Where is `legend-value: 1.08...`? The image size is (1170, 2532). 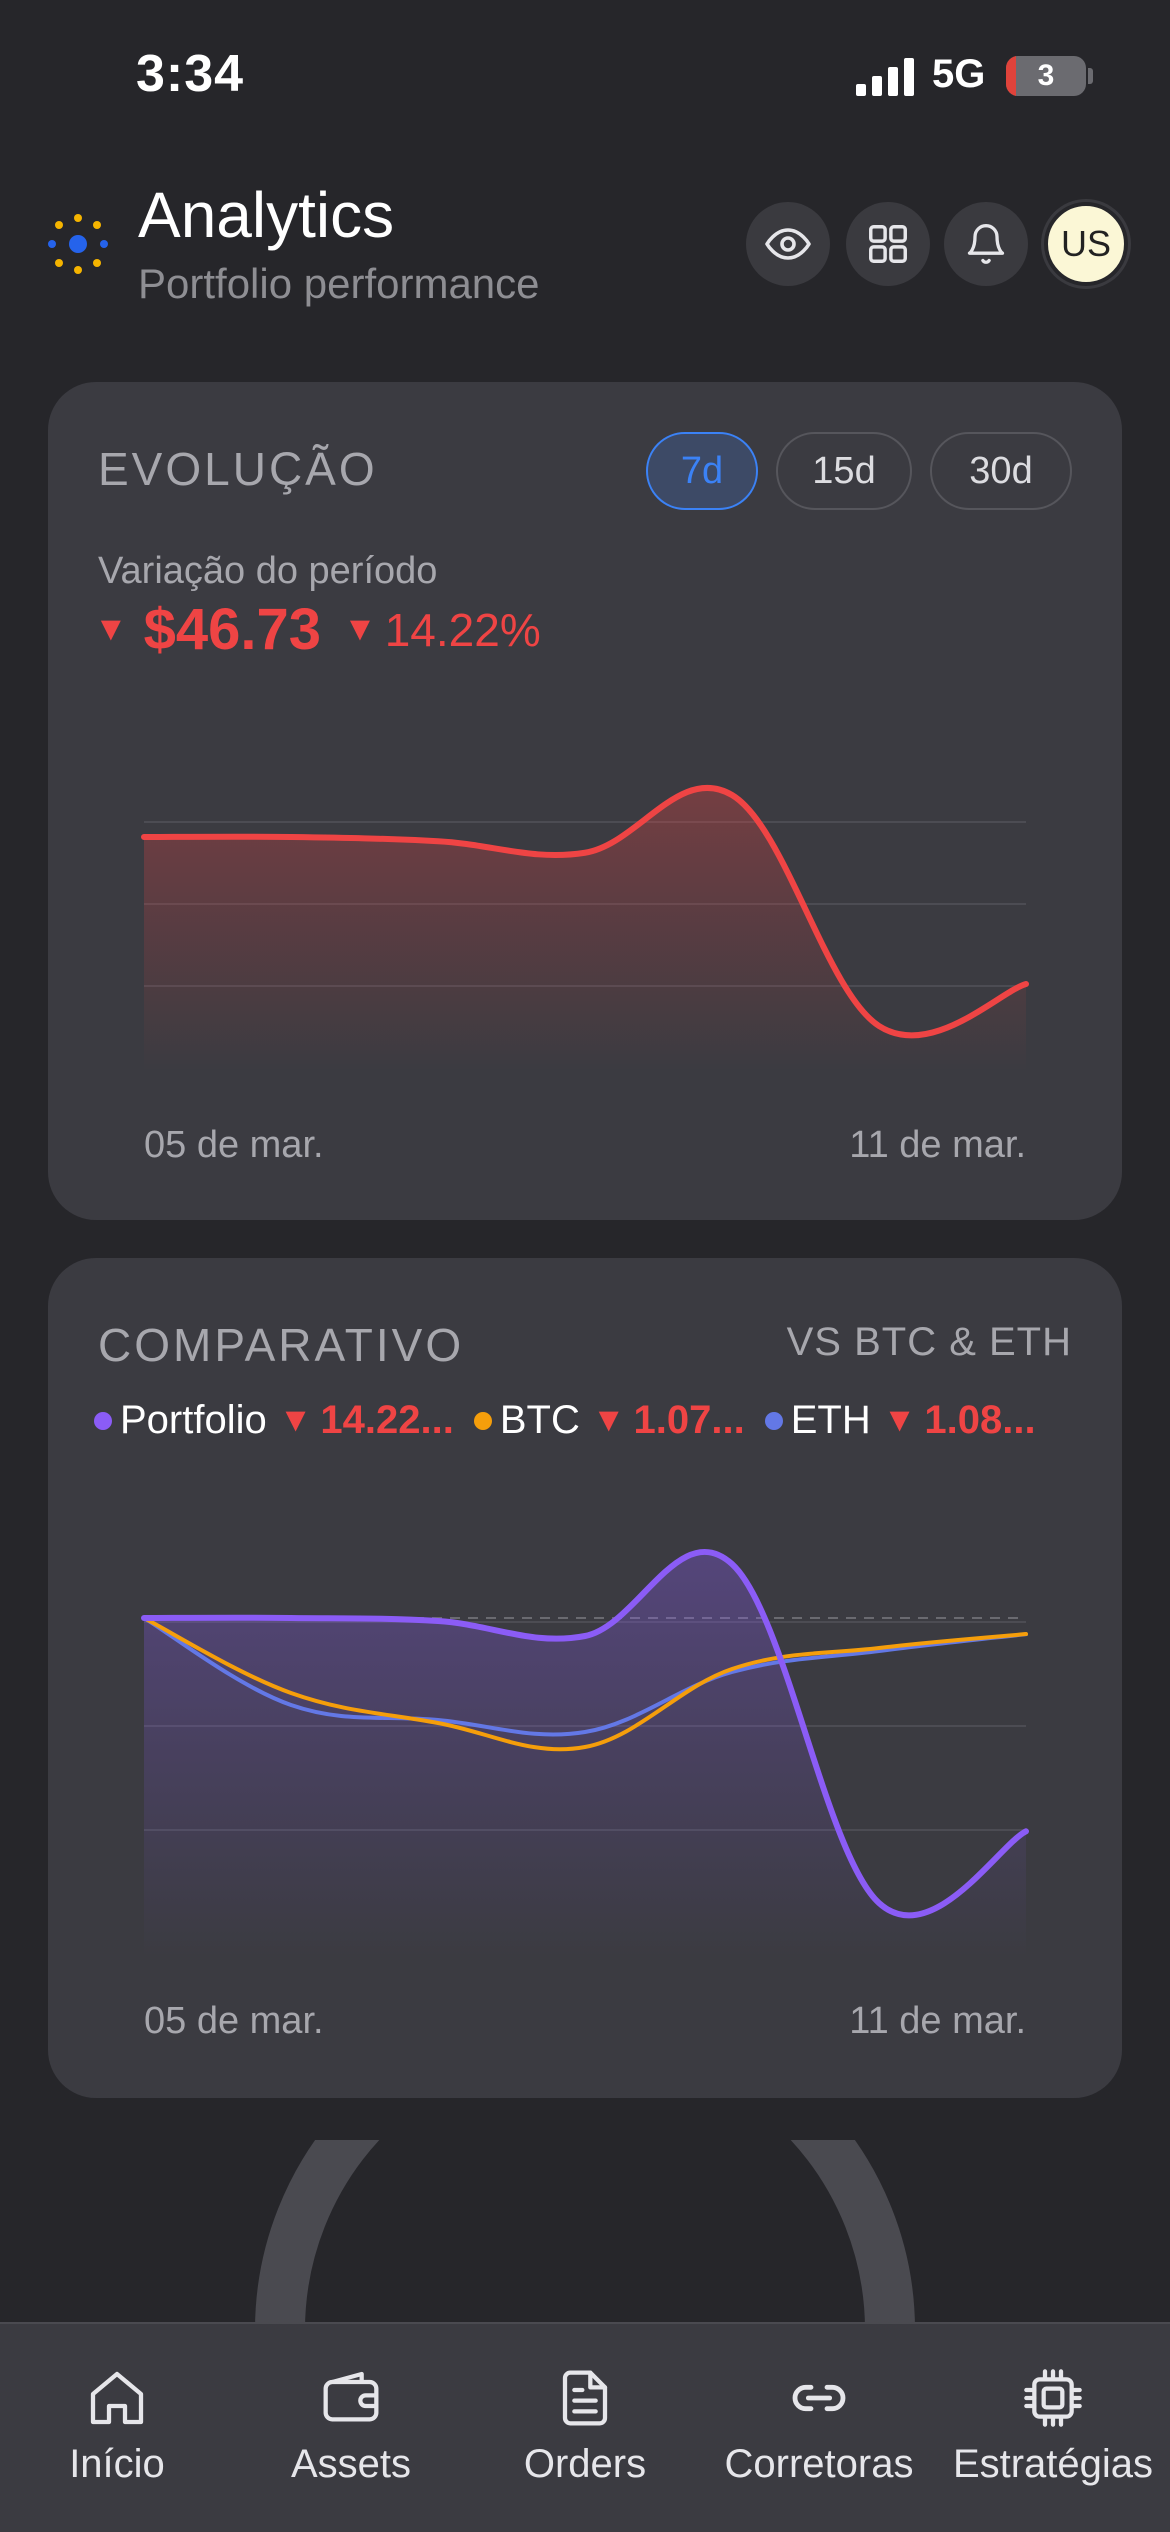 legend-value: 1.08... is located at coordinates (980, 1420).